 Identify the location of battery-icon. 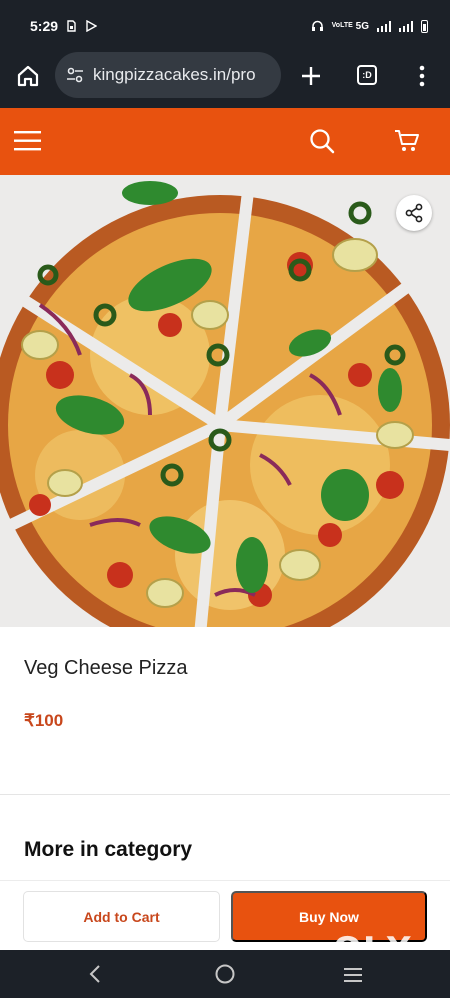
(424, 26).